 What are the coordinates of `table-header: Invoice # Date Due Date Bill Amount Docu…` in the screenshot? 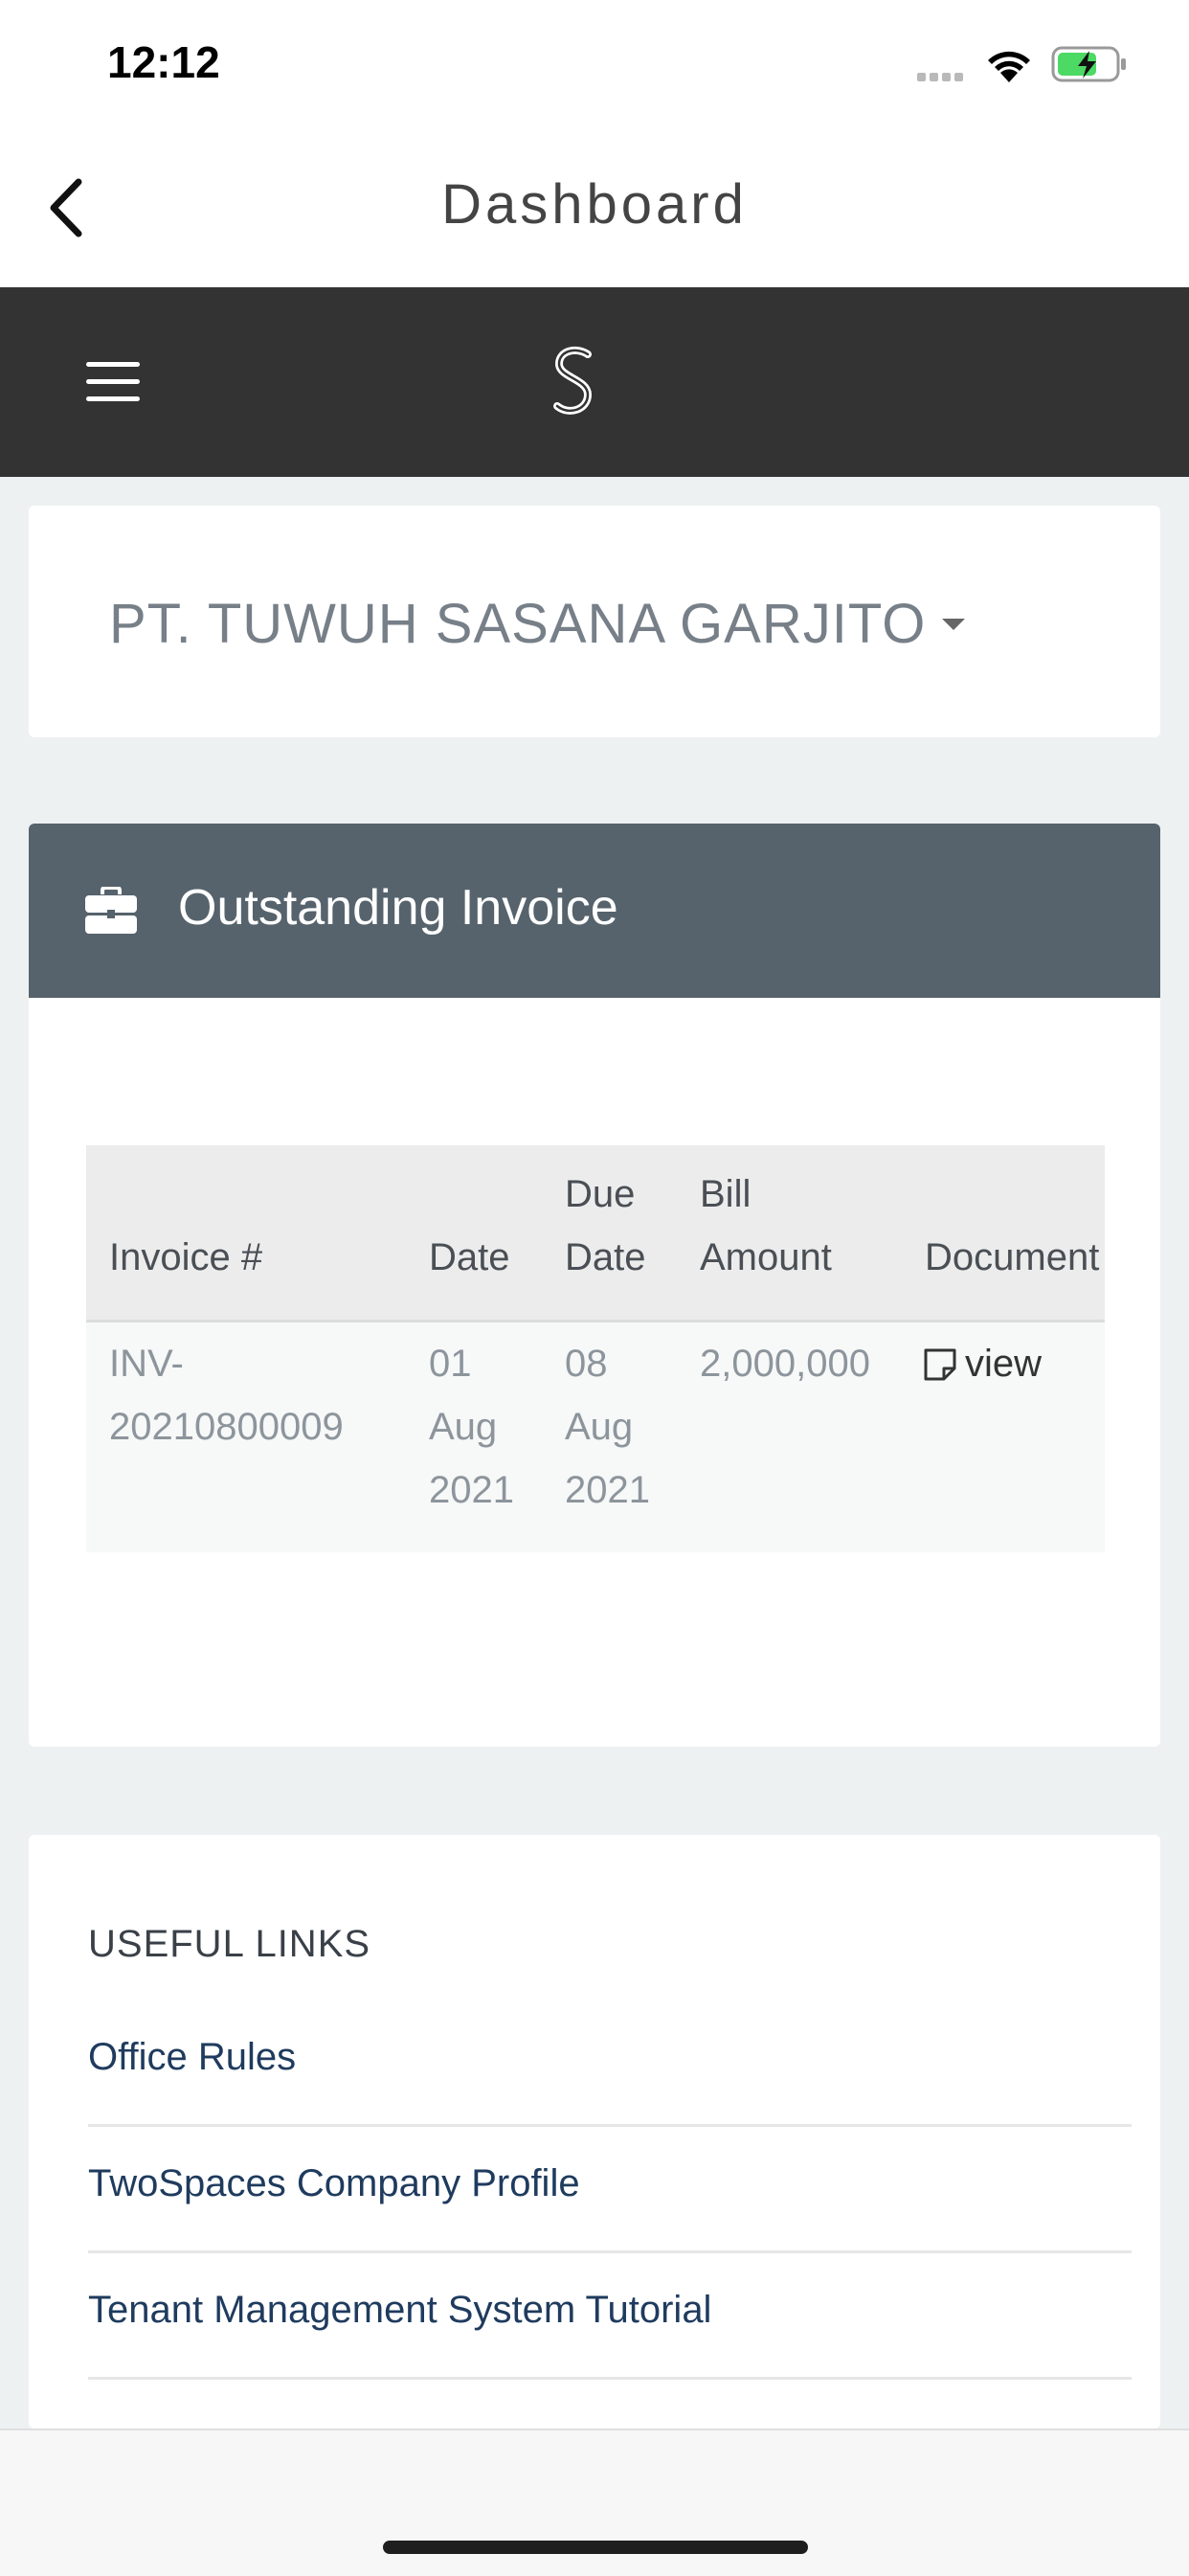 It's located at (595, 1233).